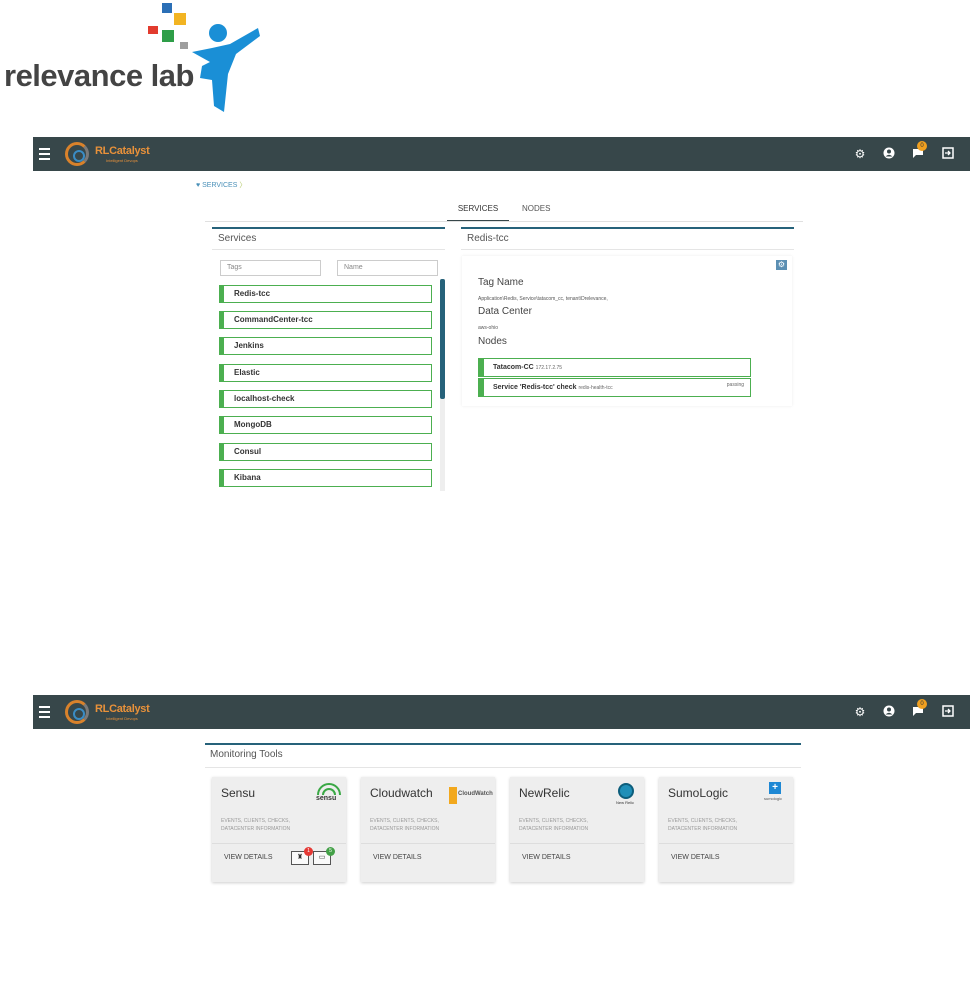 This screenshot has width=970, height=983. I want to click on sumologic-logo-icon: +, so click(775, 788).